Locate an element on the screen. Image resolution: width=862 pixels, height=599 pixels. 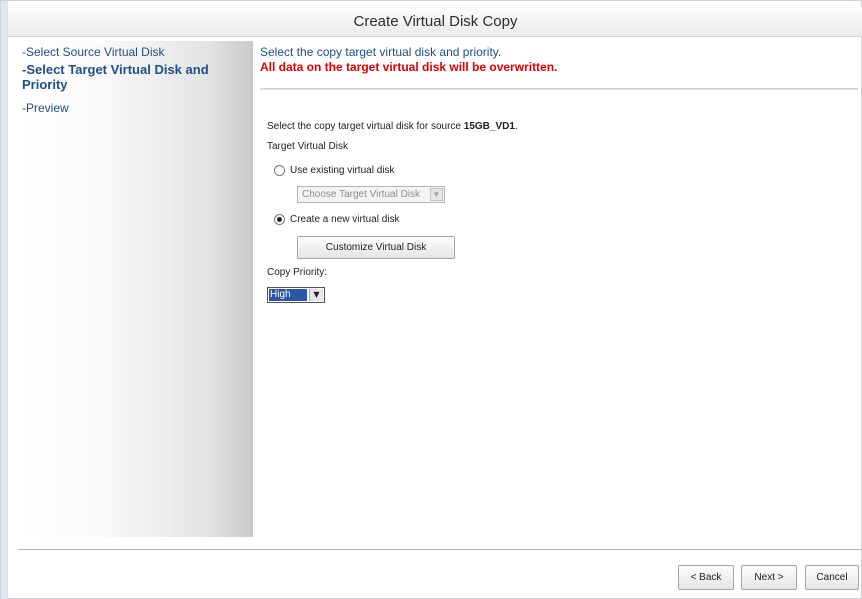
footer-separator is located at coordinates (440, 549).